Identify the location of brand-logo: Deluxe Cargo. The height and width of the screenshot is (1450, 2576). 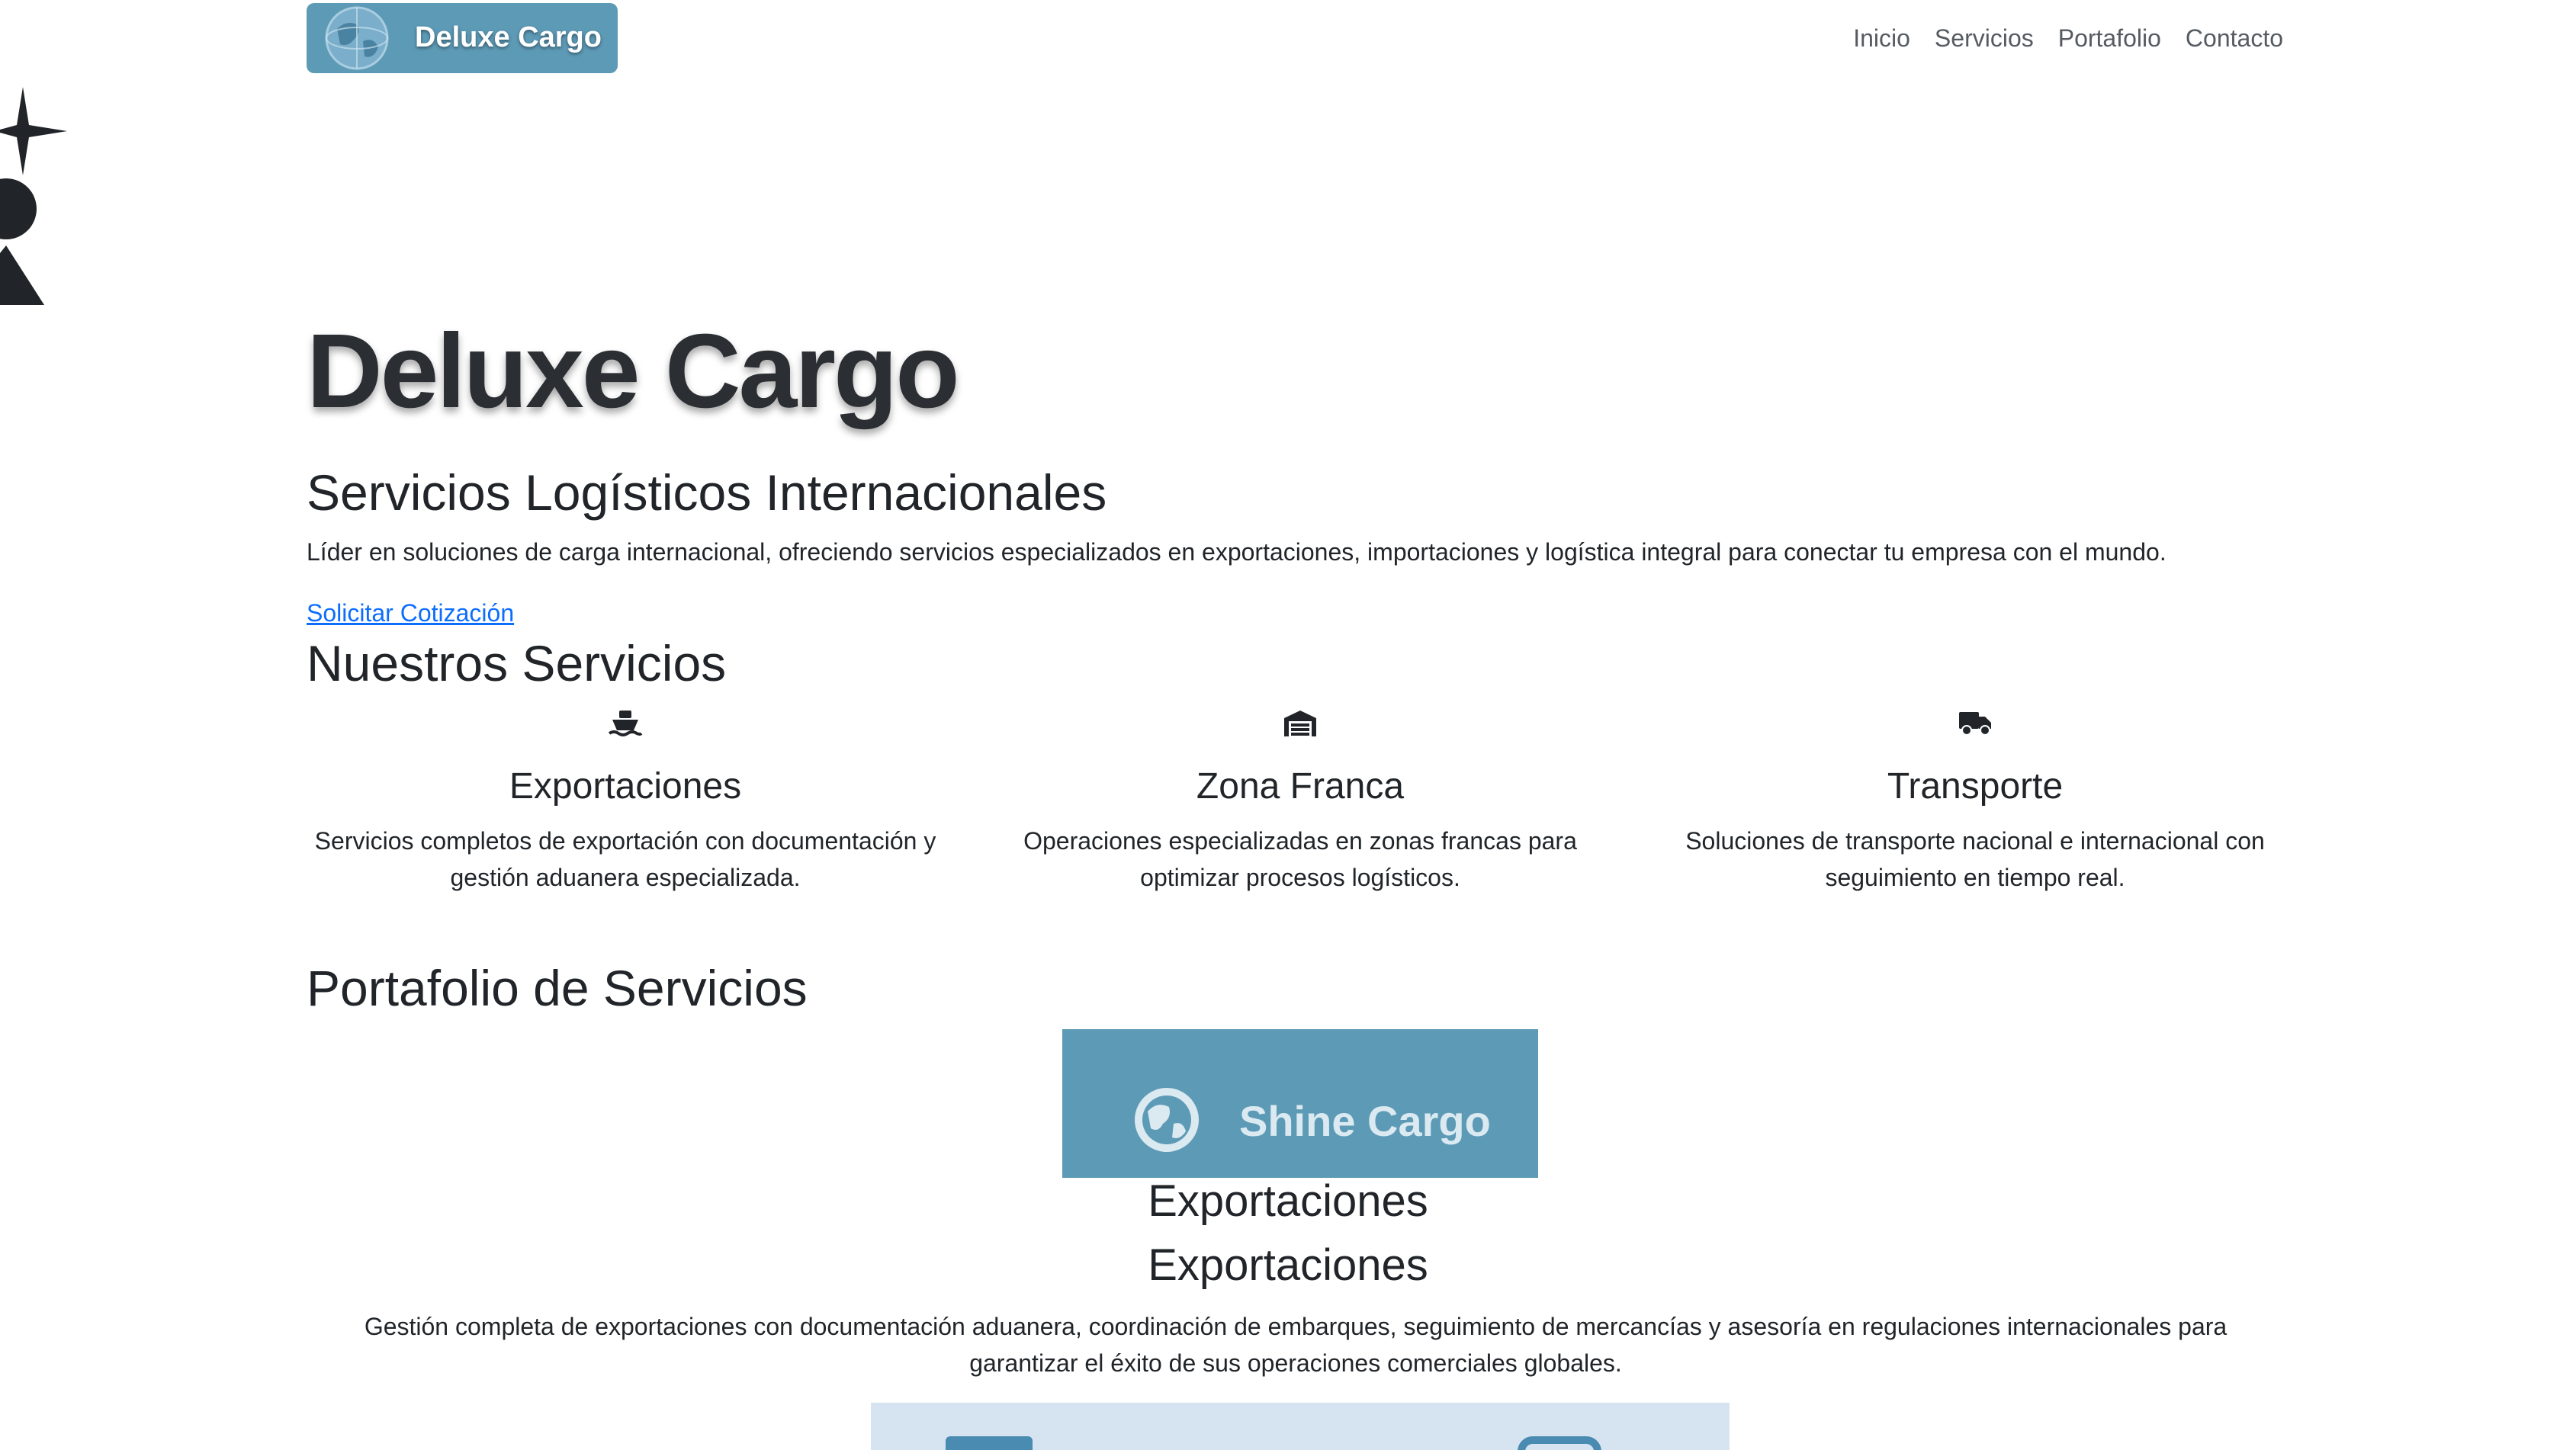
(462, 38).